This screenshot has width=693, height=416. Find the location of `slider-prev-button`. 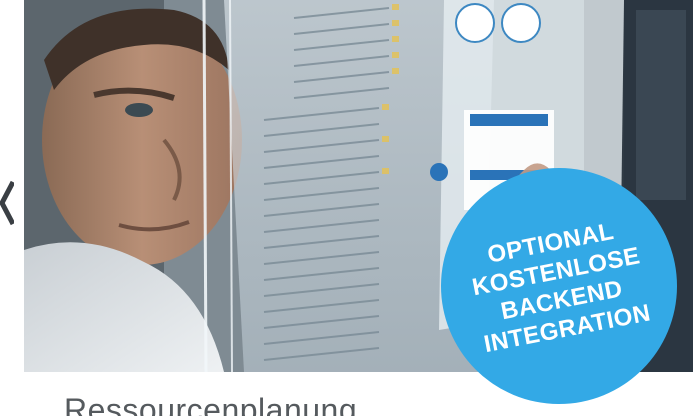

slider-prev-button is located at coordinates (7, 203).